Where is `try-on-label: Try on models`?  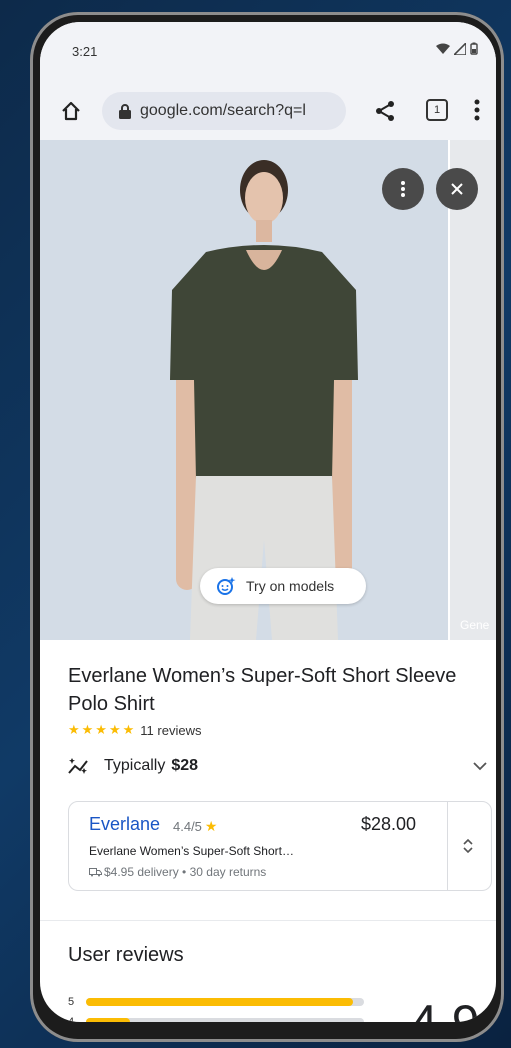 try-on-label: Try on models is located at coordinates (290, 586).